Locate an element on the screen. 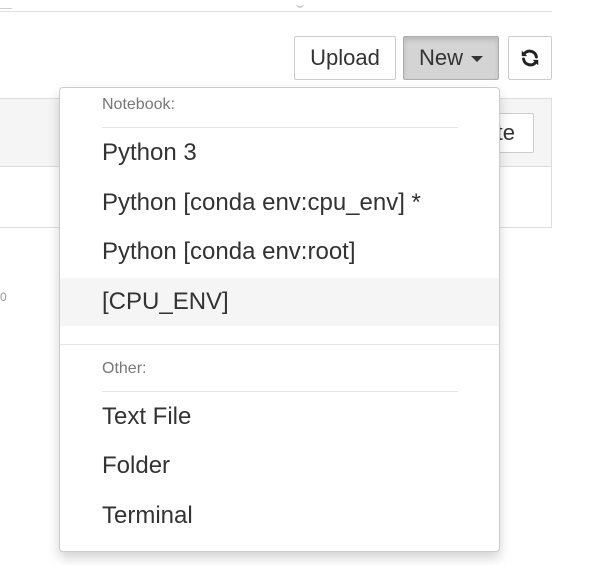  side-text-fragment: 0 is located at coordinates (3, 297).